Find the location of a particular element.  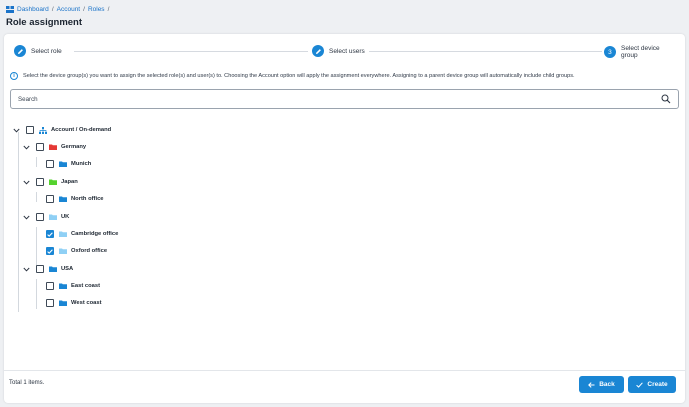

node-label: Munich is located at coordinates (81, 164).